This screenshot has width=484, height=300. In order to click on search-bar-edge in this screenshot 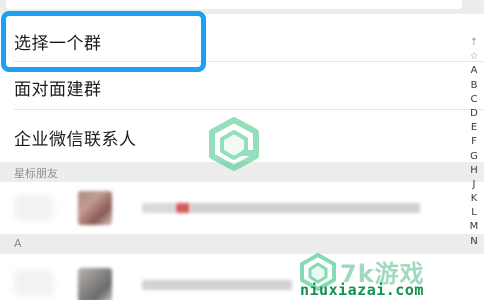, I will do `click(234, 4)`.